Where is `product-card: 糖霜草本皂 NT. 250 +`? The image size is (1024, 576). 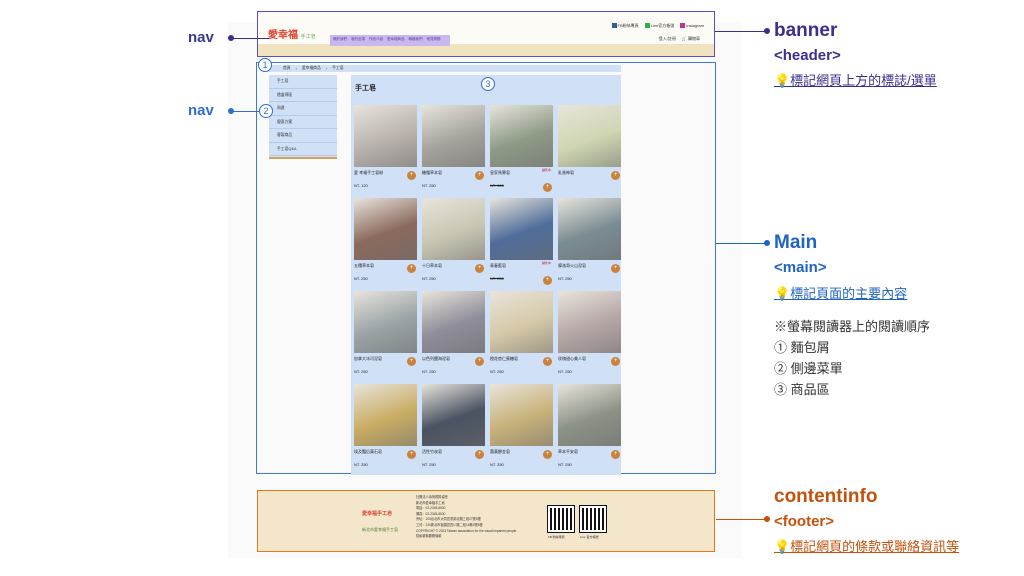 product-card: 糖霜草本皂 NT. 250 + is located at coordinates (453, 151).